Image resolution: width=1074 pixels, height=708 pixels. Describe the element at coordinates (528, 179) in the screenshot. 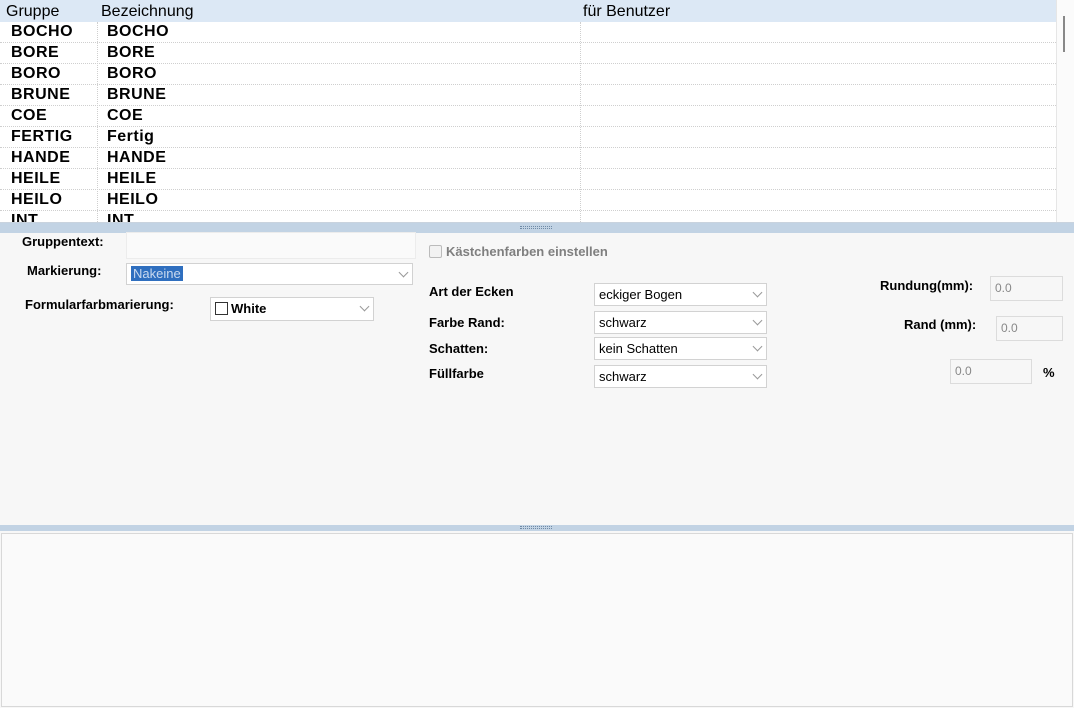

I see `table-row: HEILE HEILE` at that location.